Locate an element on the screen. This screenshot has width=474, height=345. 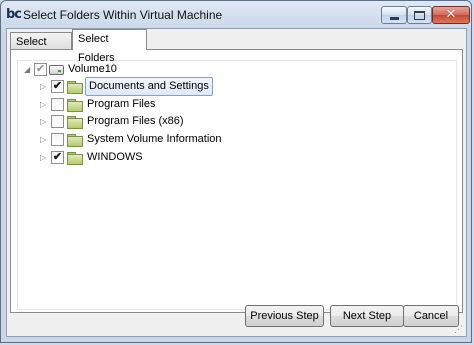
tree-node-documents-and-settings: ▷ ✔ Documents and Settings is located at coordinates (168, 86).